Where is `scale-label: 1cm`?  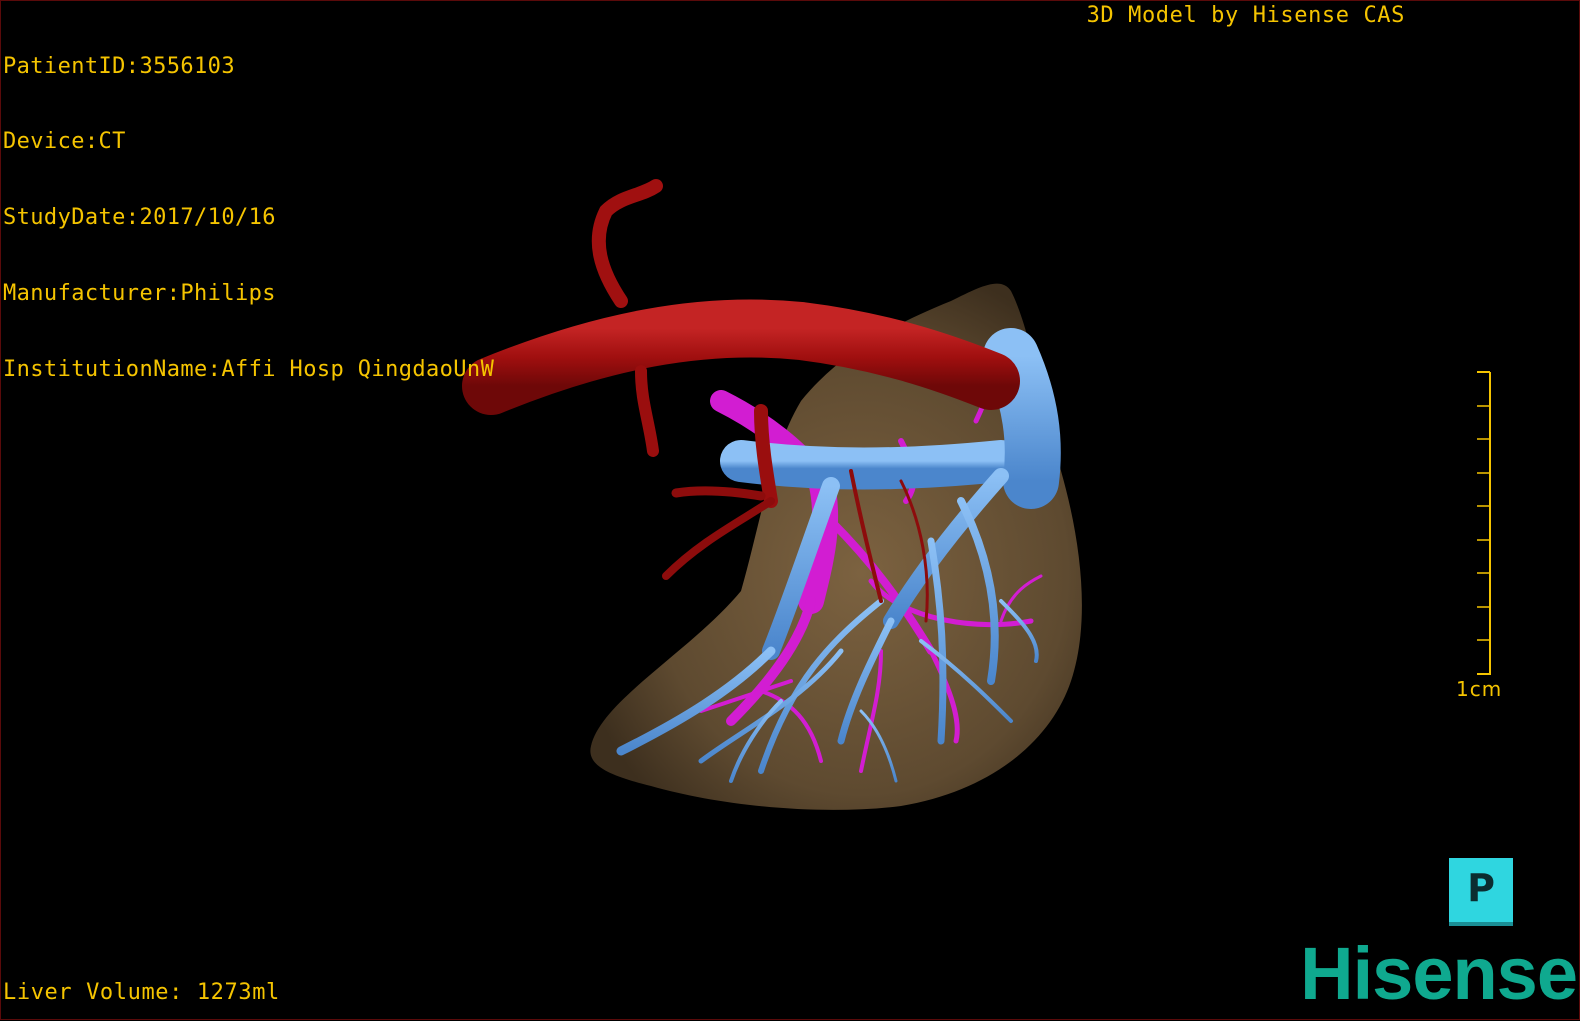
scale-label: 1cm is located at coordinates (1479, 689).